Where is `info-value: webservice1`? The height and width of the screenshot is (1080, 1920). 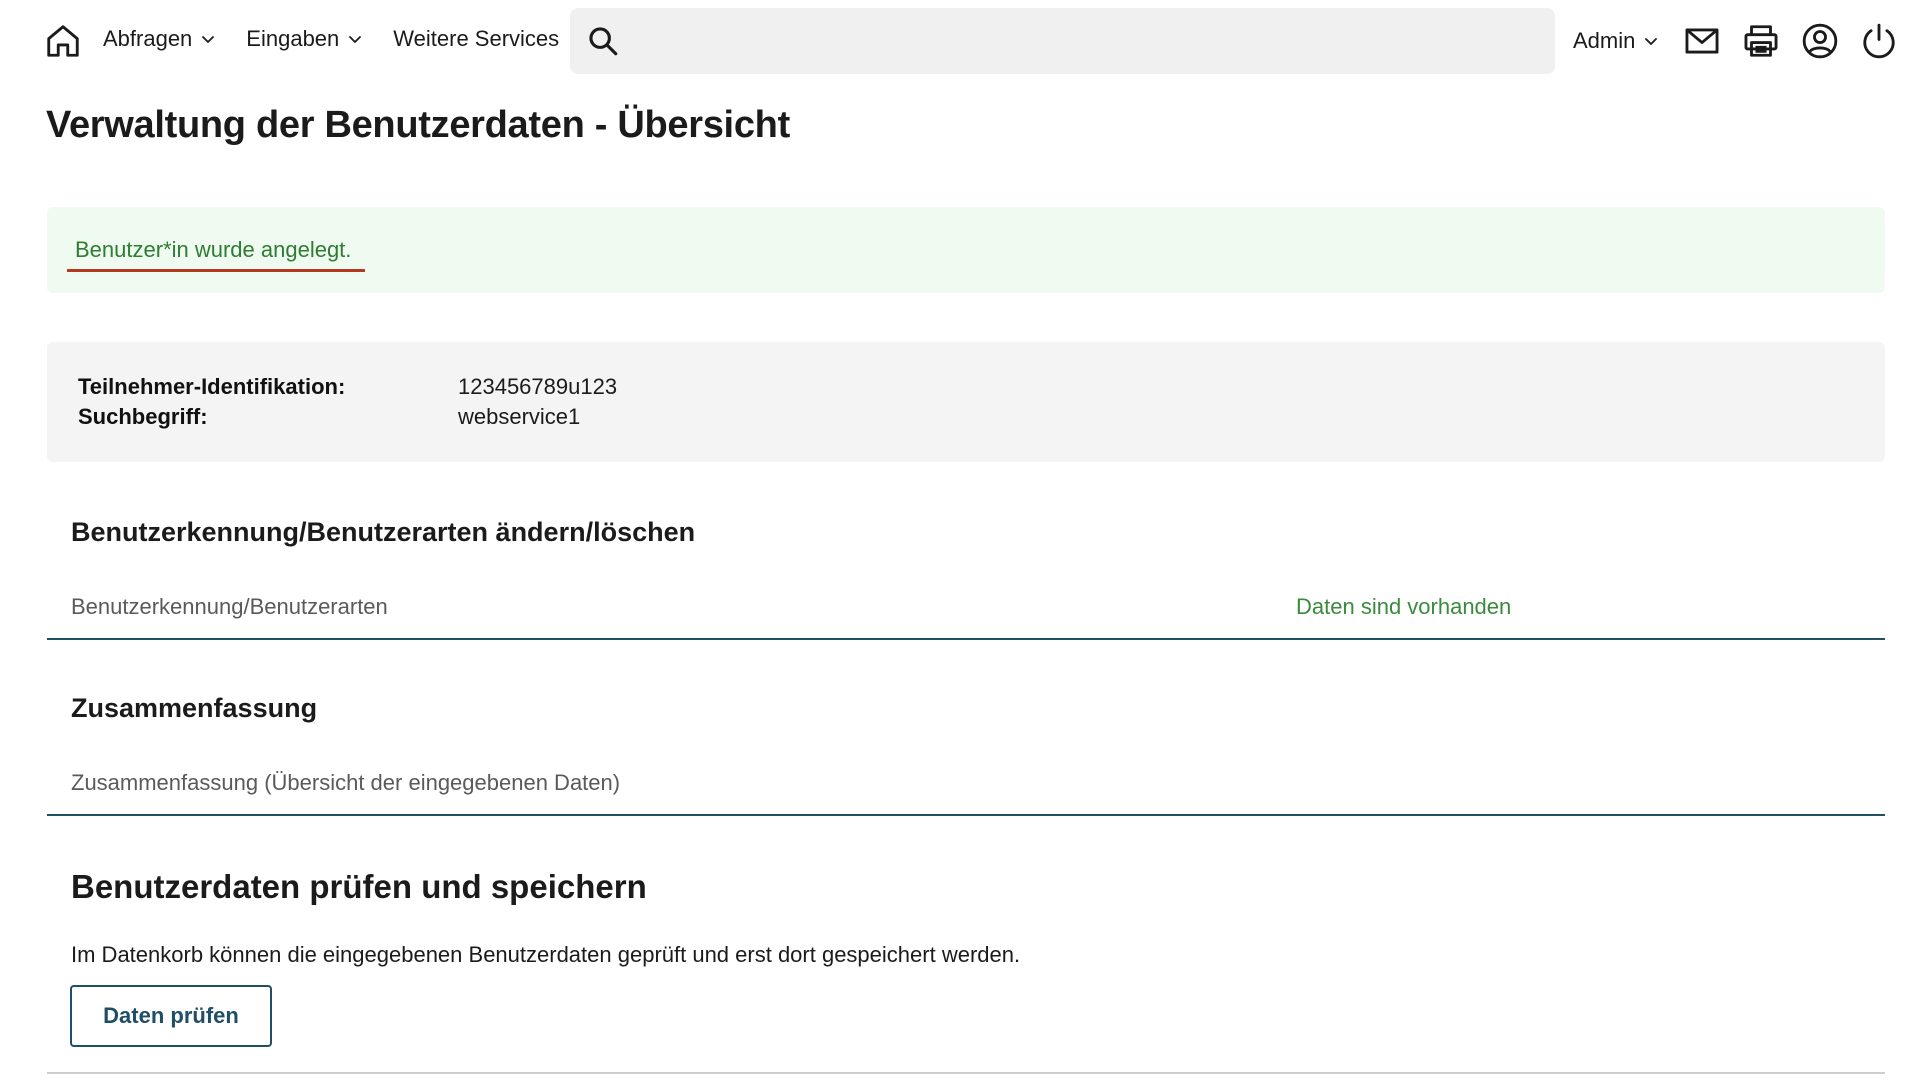 info-value: webservice1 is located at coordinates (519, 416).